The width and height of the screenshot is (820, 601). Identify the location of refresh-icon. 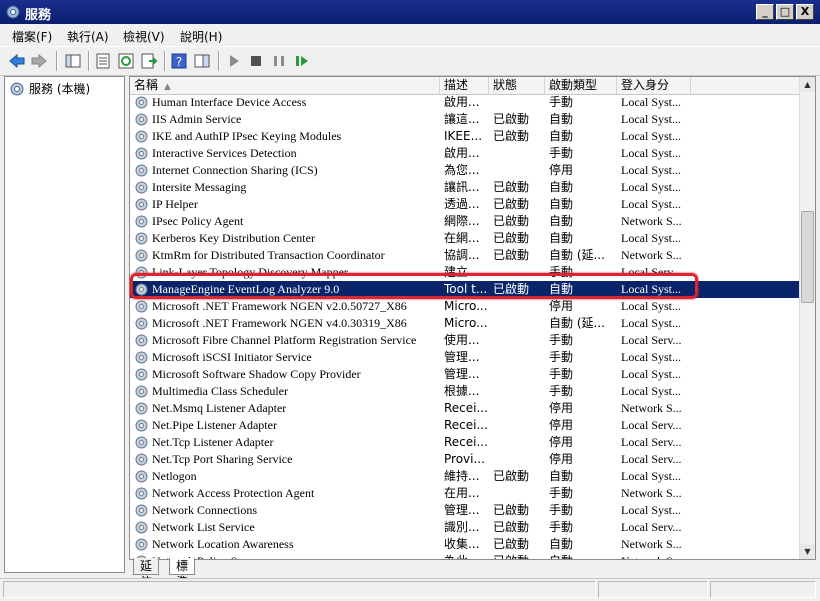
(126, 61).